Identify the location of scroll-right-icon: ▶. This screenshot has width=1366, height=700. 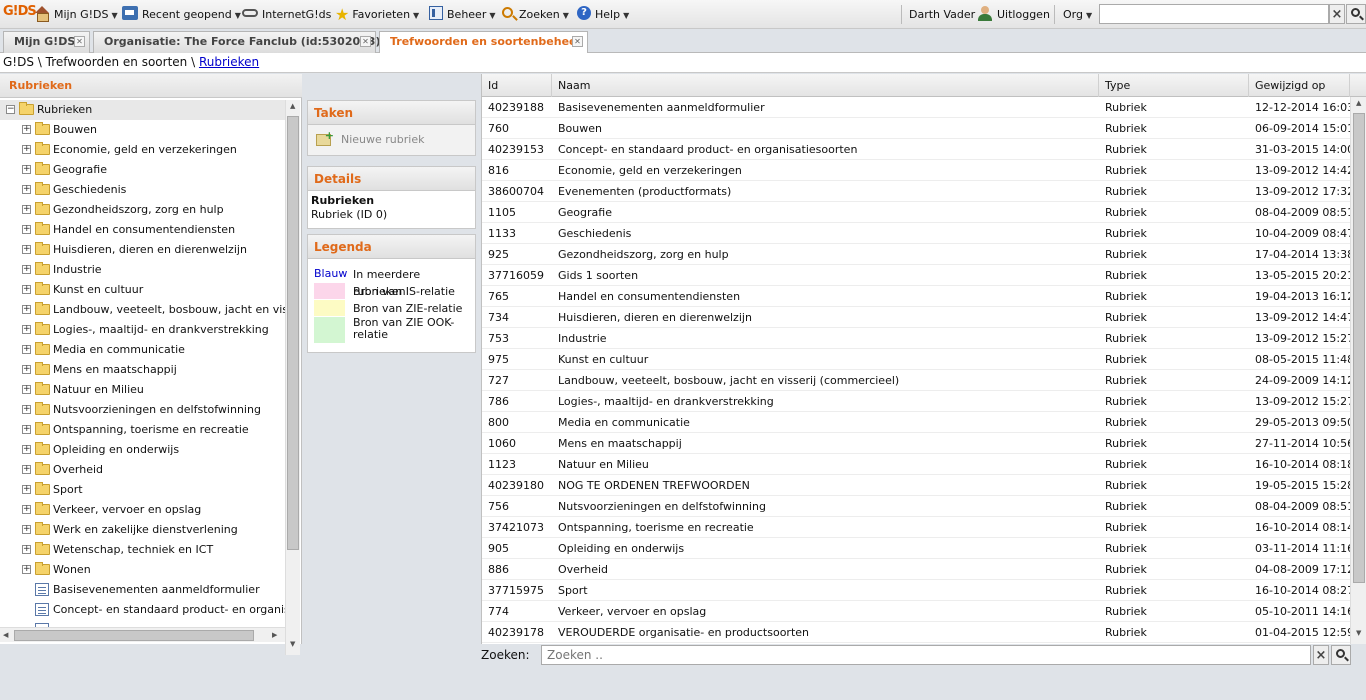
(274, 635).